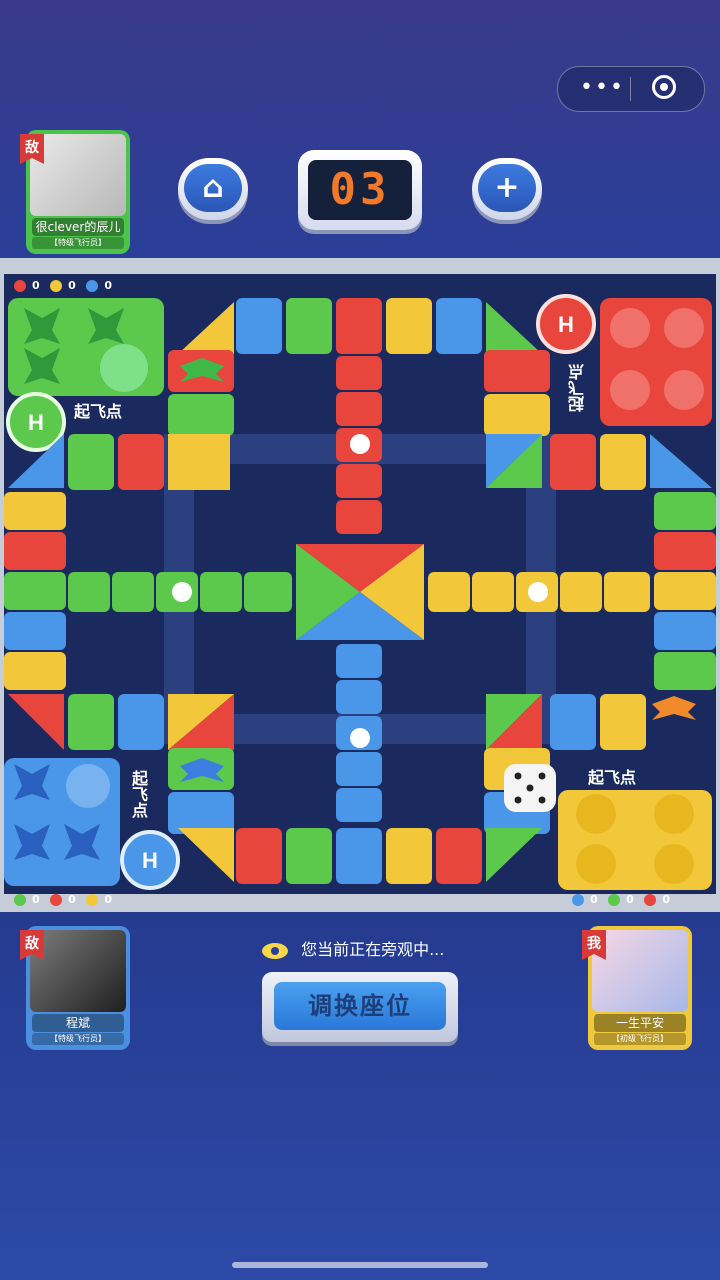 The image size is (720, 1280). I want to click on bottom-right-stats: 0 0 0, so click(621, 900).